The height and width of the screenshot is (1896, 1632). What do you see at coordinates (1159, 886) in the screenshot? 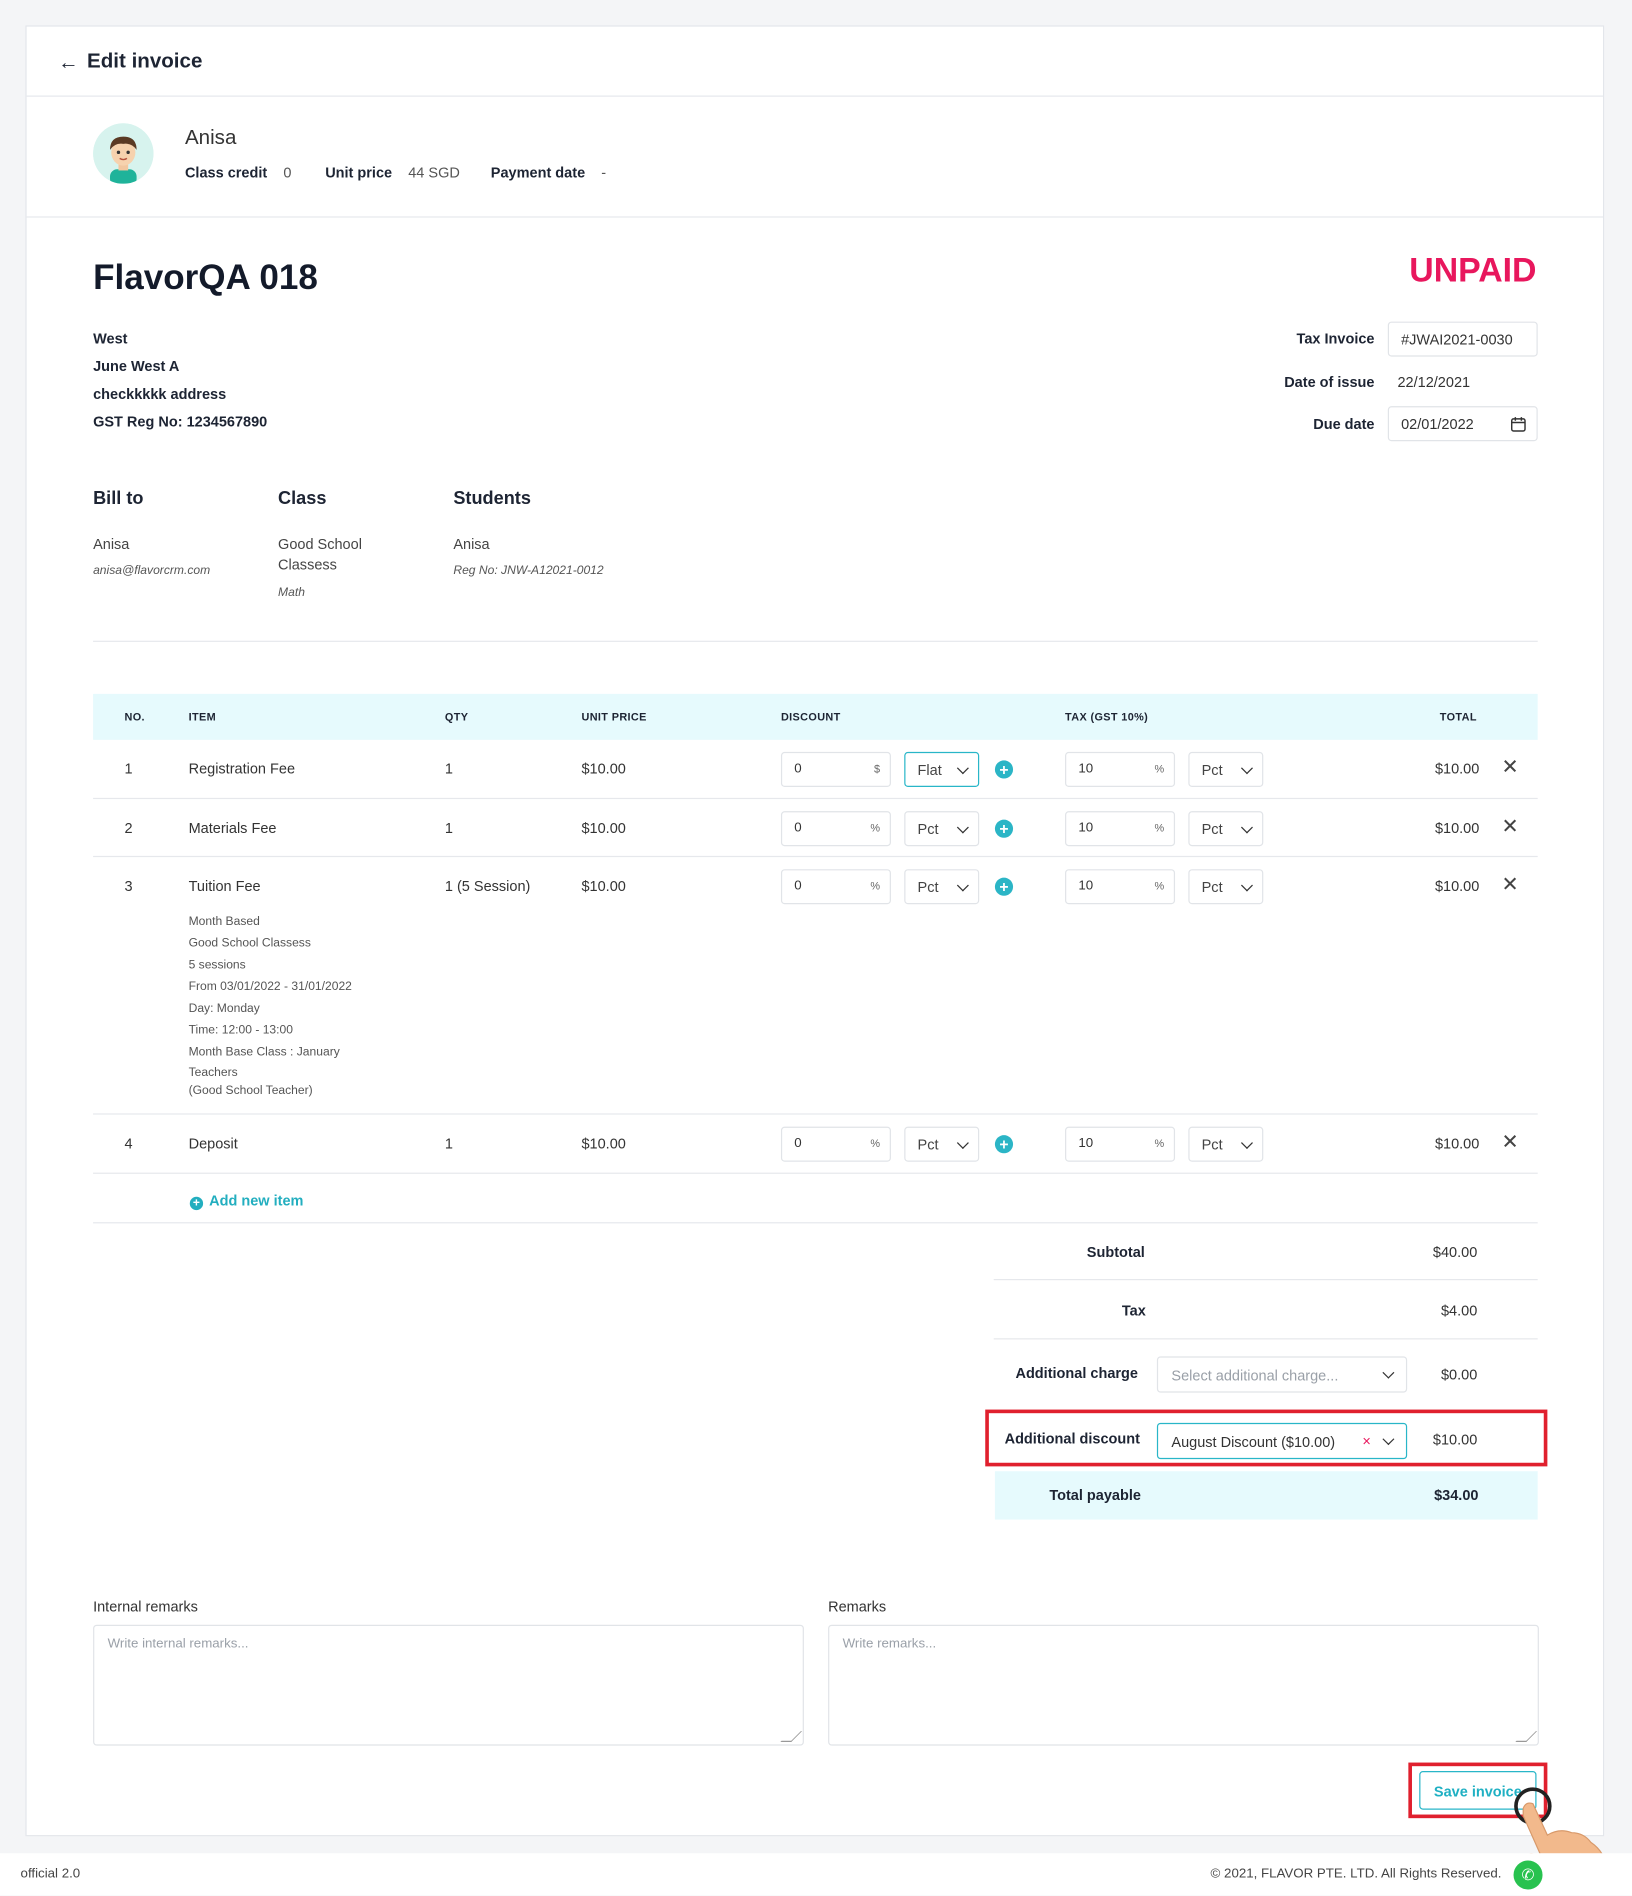
I see `tax-suffix: %` at bounding box center [1159, 886].